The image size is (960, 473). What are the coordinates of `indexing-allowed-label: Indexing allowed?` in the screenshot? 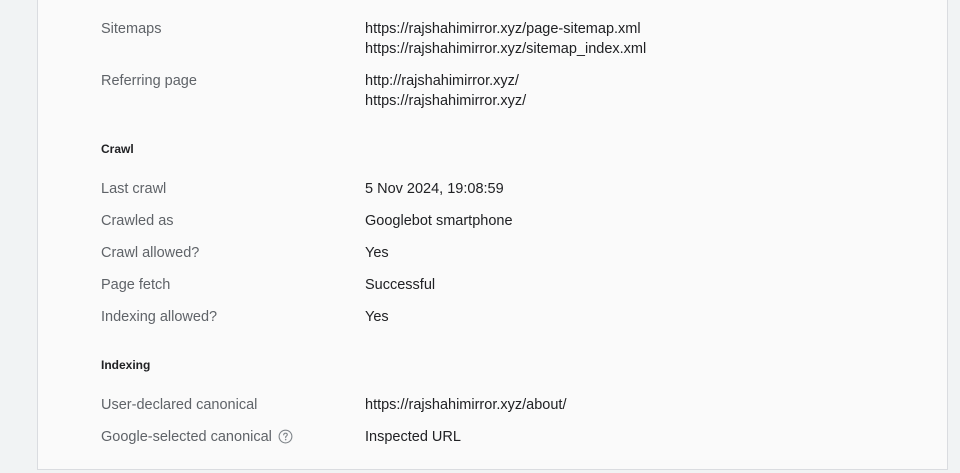 It's located at (159, 317).